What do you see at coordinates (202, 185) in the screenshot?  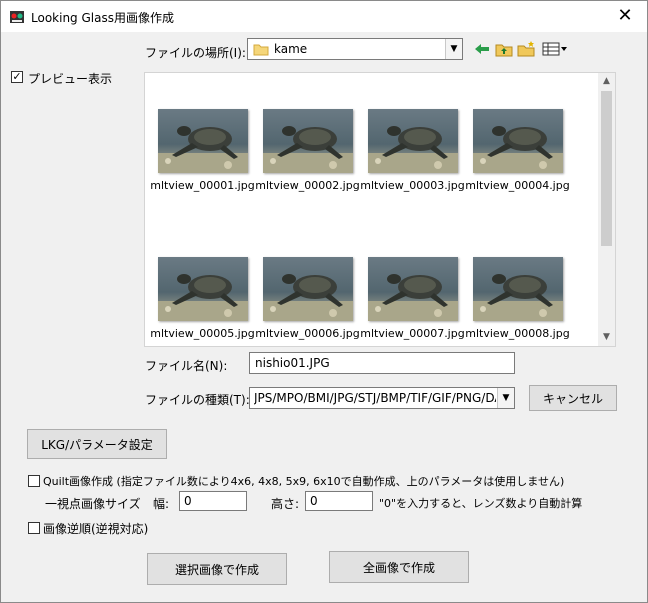 I see `file-name: mltview_00001.jpg` at bounding box center [202, 185].